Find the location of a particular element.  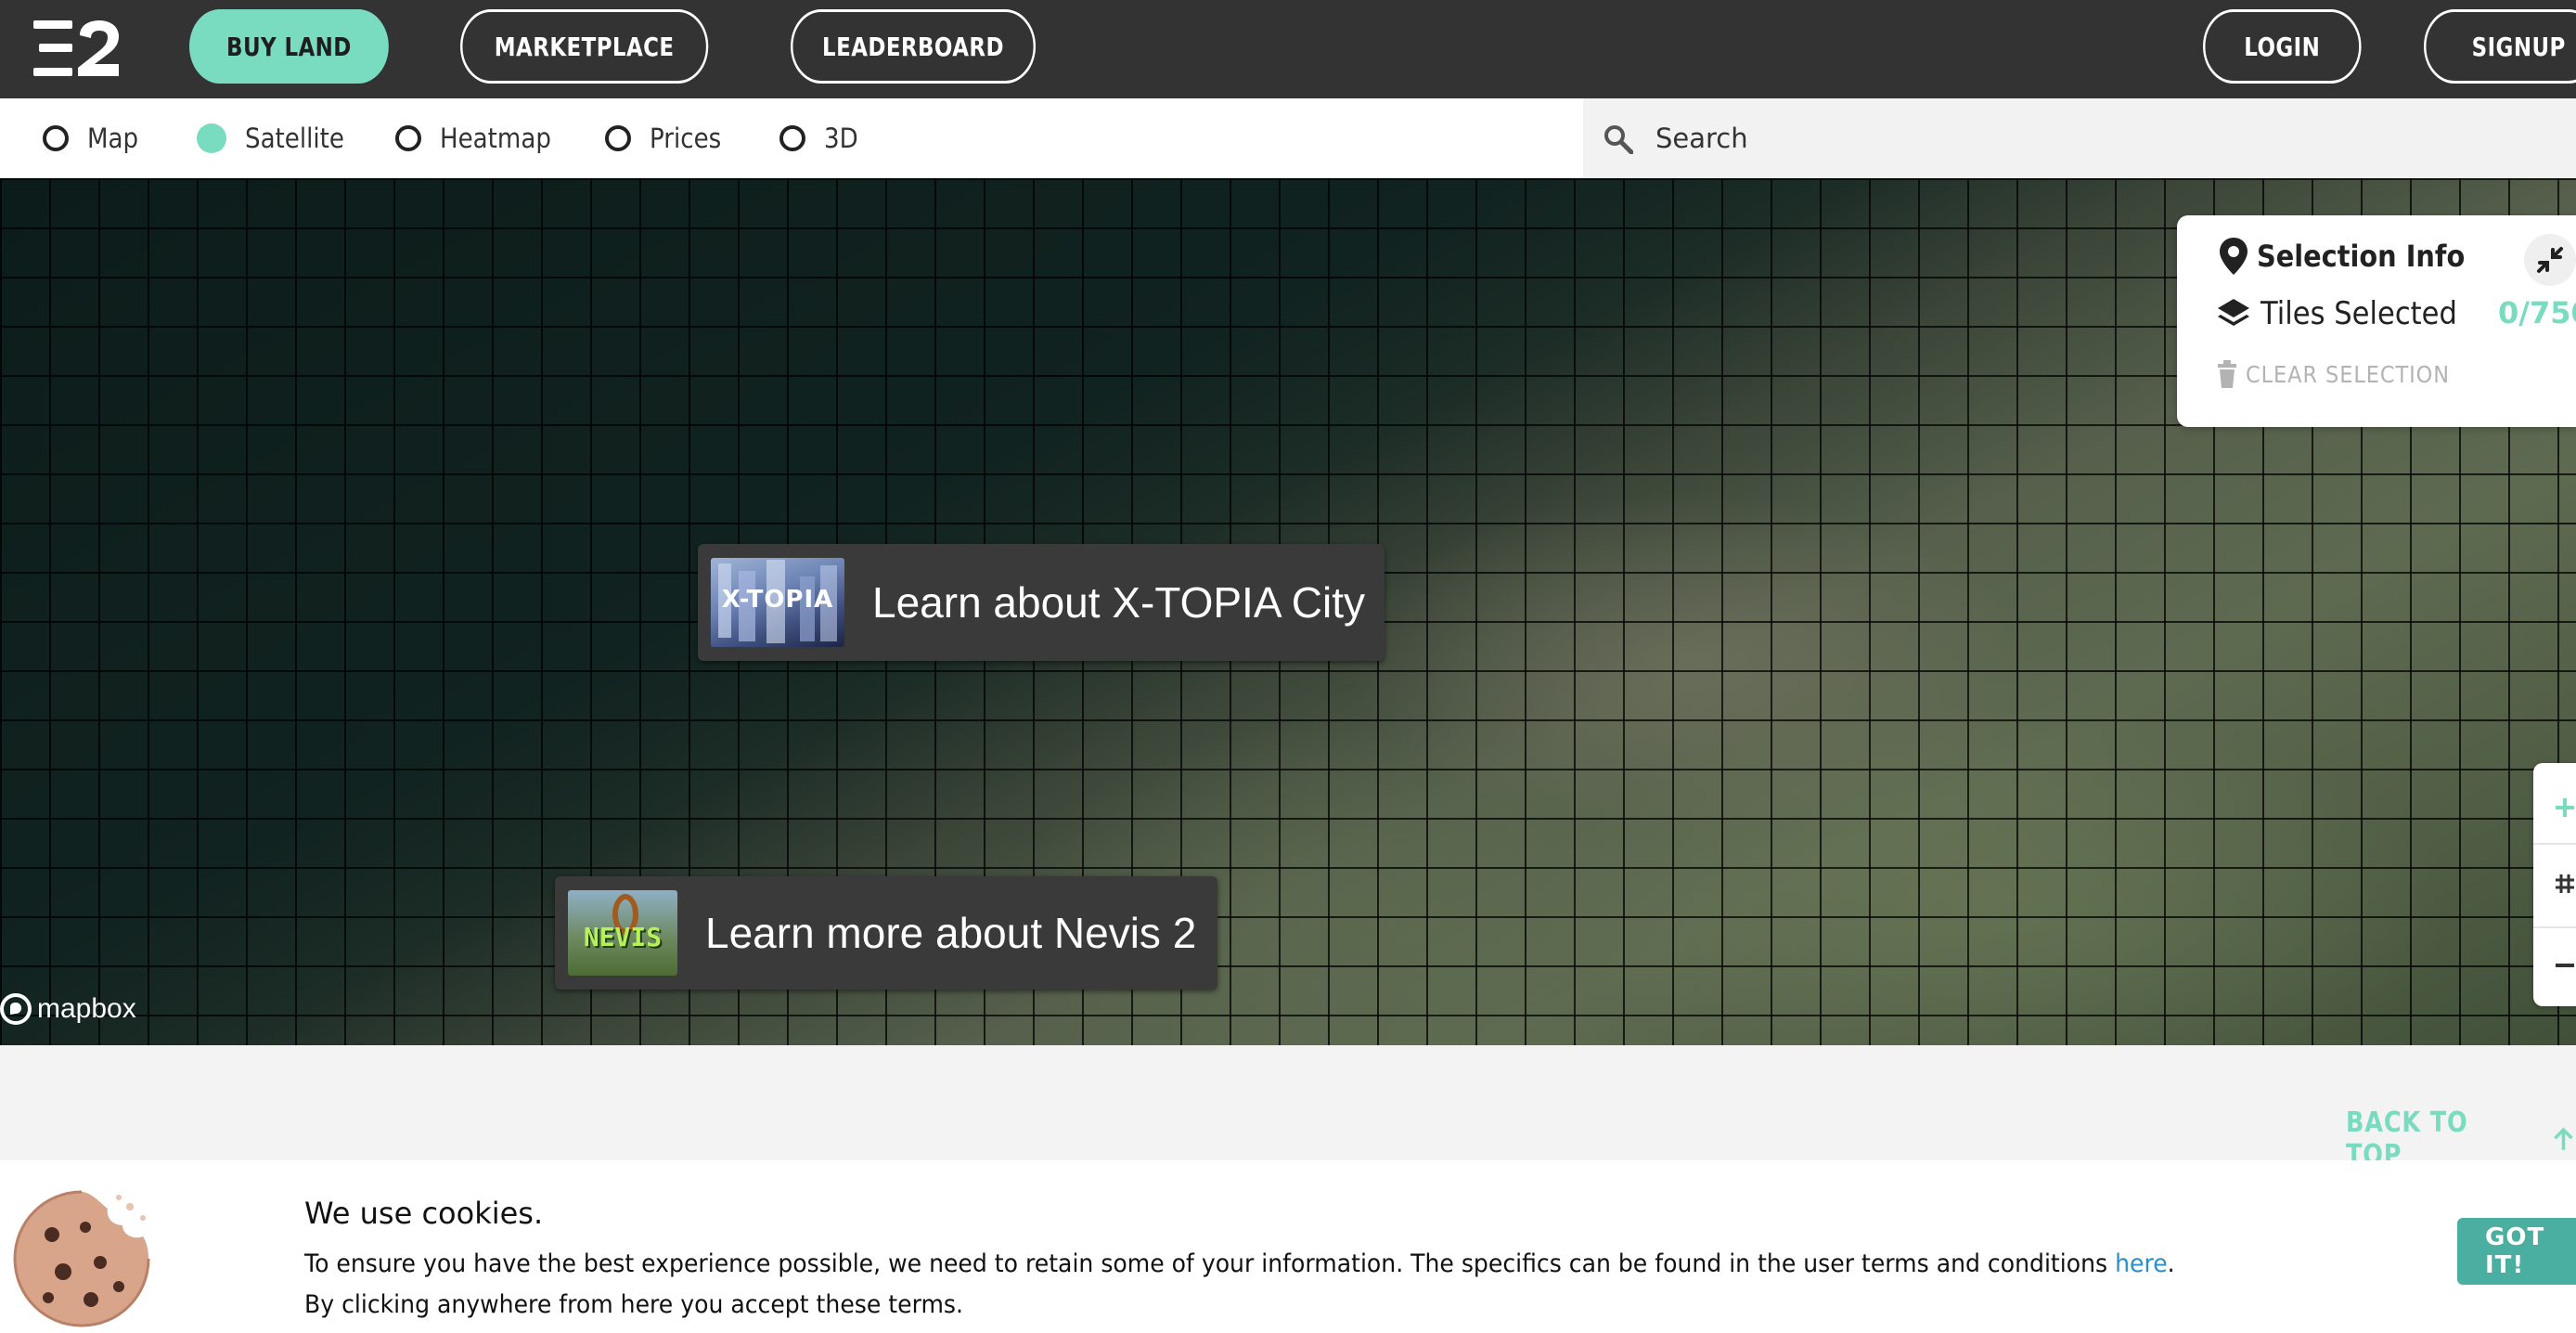

tiles-selected-label: Tiles Selected is located at coordinates (2358, 313).